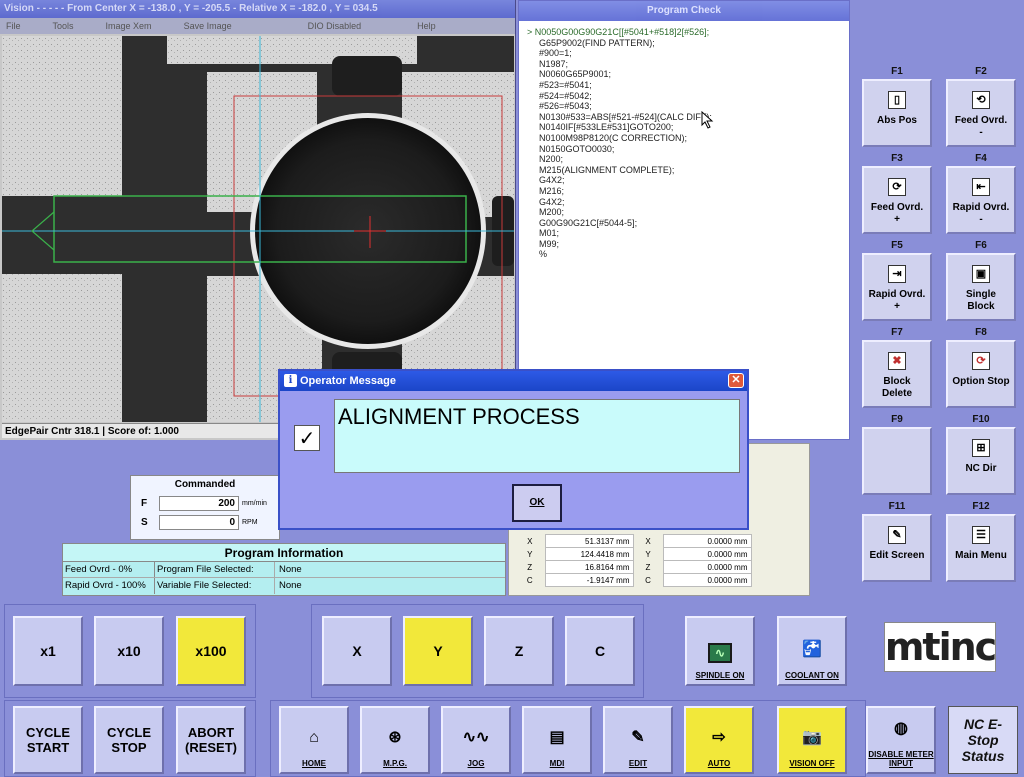 This screenshot has width=1024, height=777. I want to click on home-button: ⌂ HOME, so click(314, 740).